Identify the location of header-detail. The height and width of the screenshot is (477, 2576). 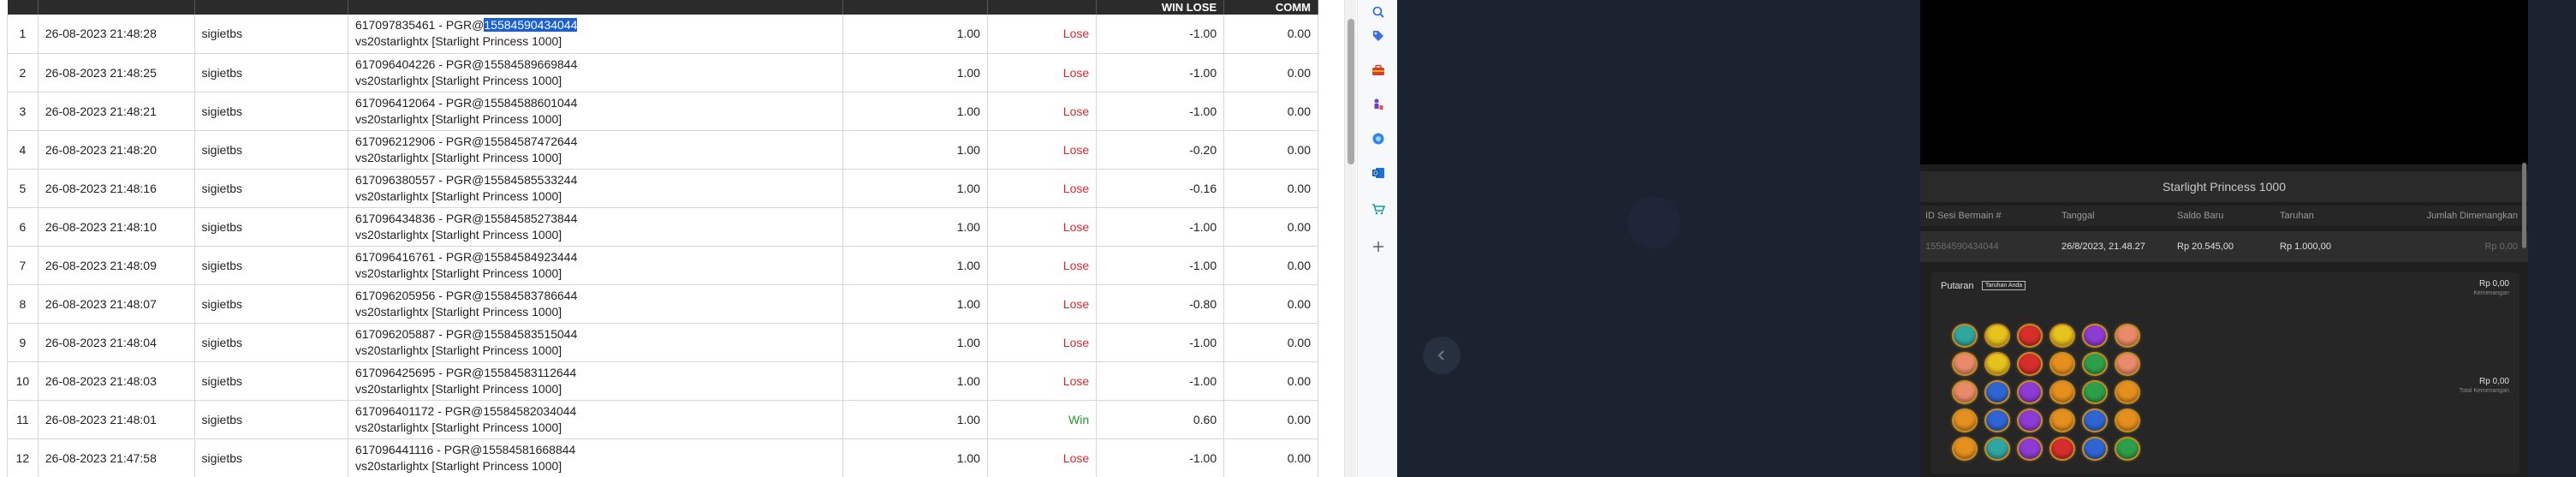
(596, 7).